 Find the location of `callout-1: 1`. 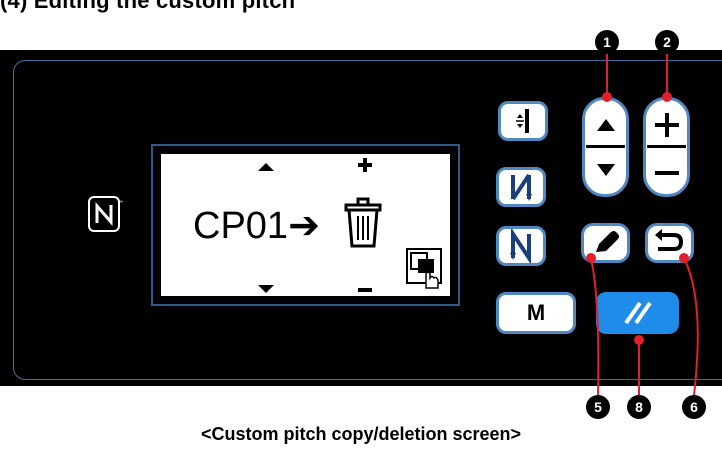

callout-1: 1 is located at coordinates (607, 42).